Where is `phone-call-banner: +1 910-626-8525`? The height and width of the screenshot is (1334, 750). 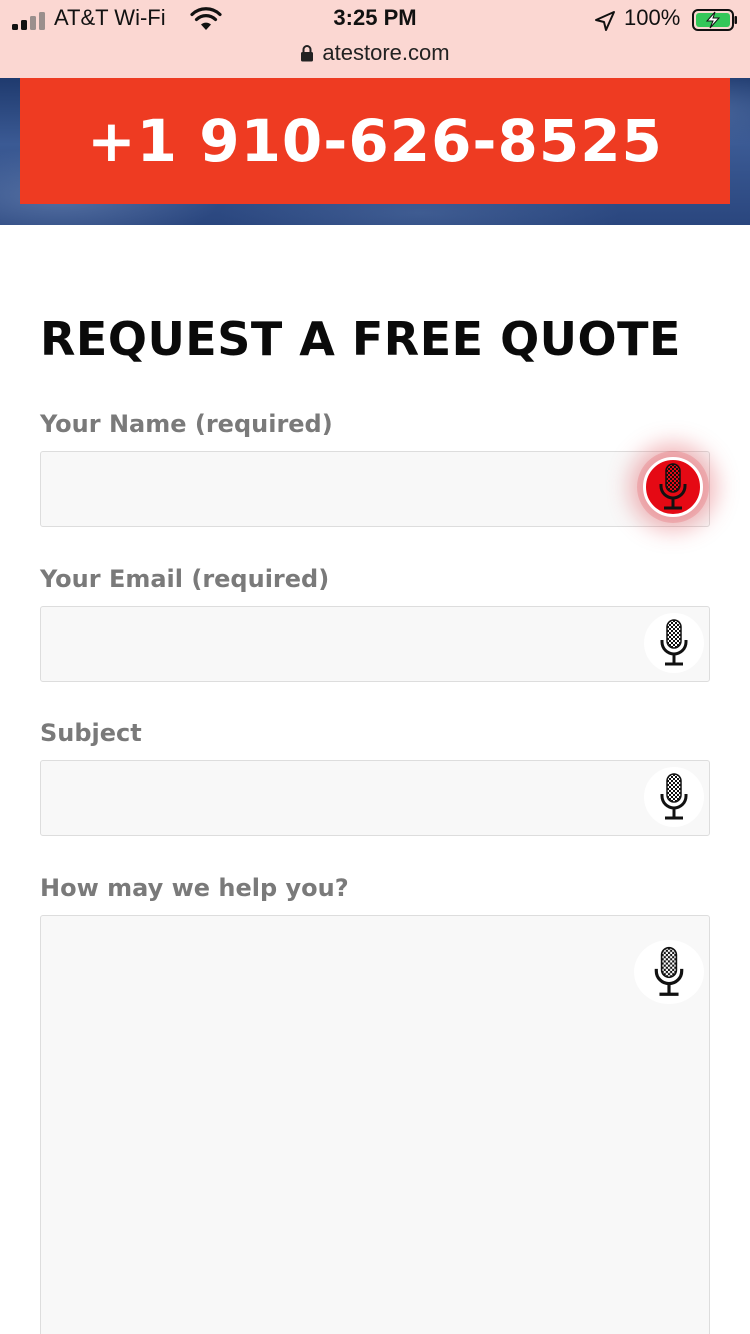 phone-call-banner: +1 910-626-8525 is located at coordinates (375, 141).